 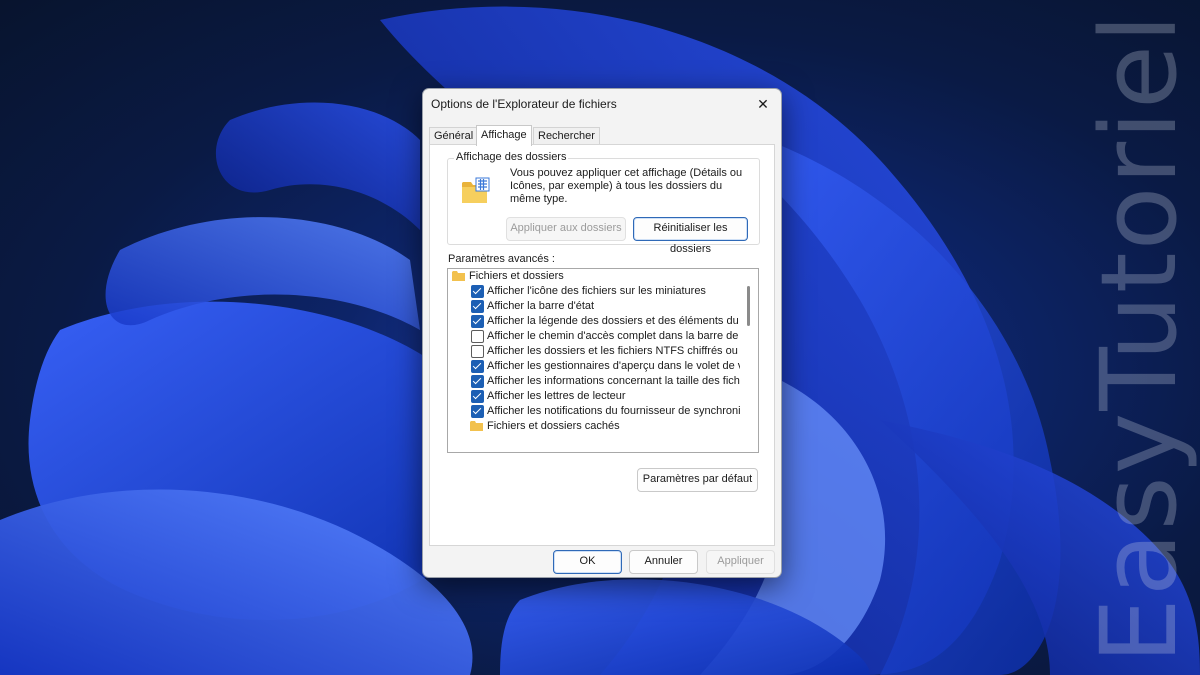 I want to click on group-legend: Affichage des dossiers, so click(x=511, y=157).